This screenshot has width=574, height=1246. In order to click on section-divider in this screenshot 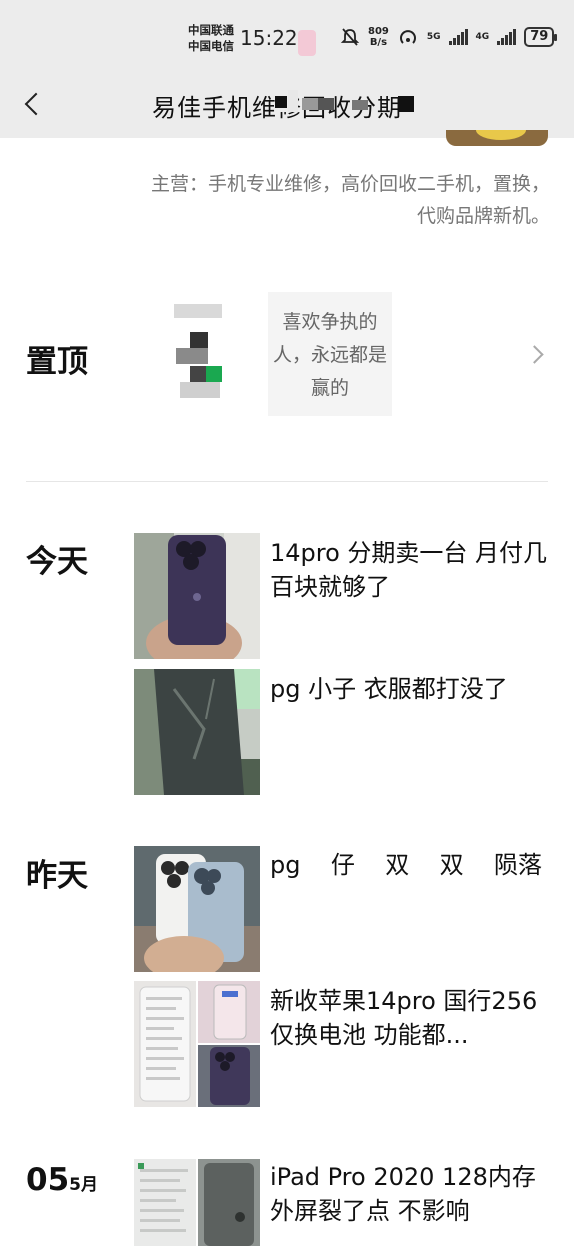, I will do `click(287, 481)`.